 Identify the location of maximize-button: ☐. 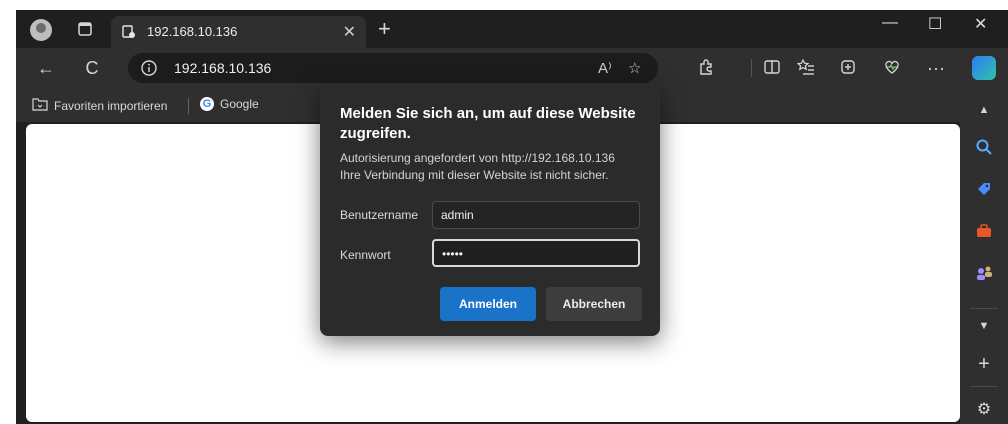
(935, 24).